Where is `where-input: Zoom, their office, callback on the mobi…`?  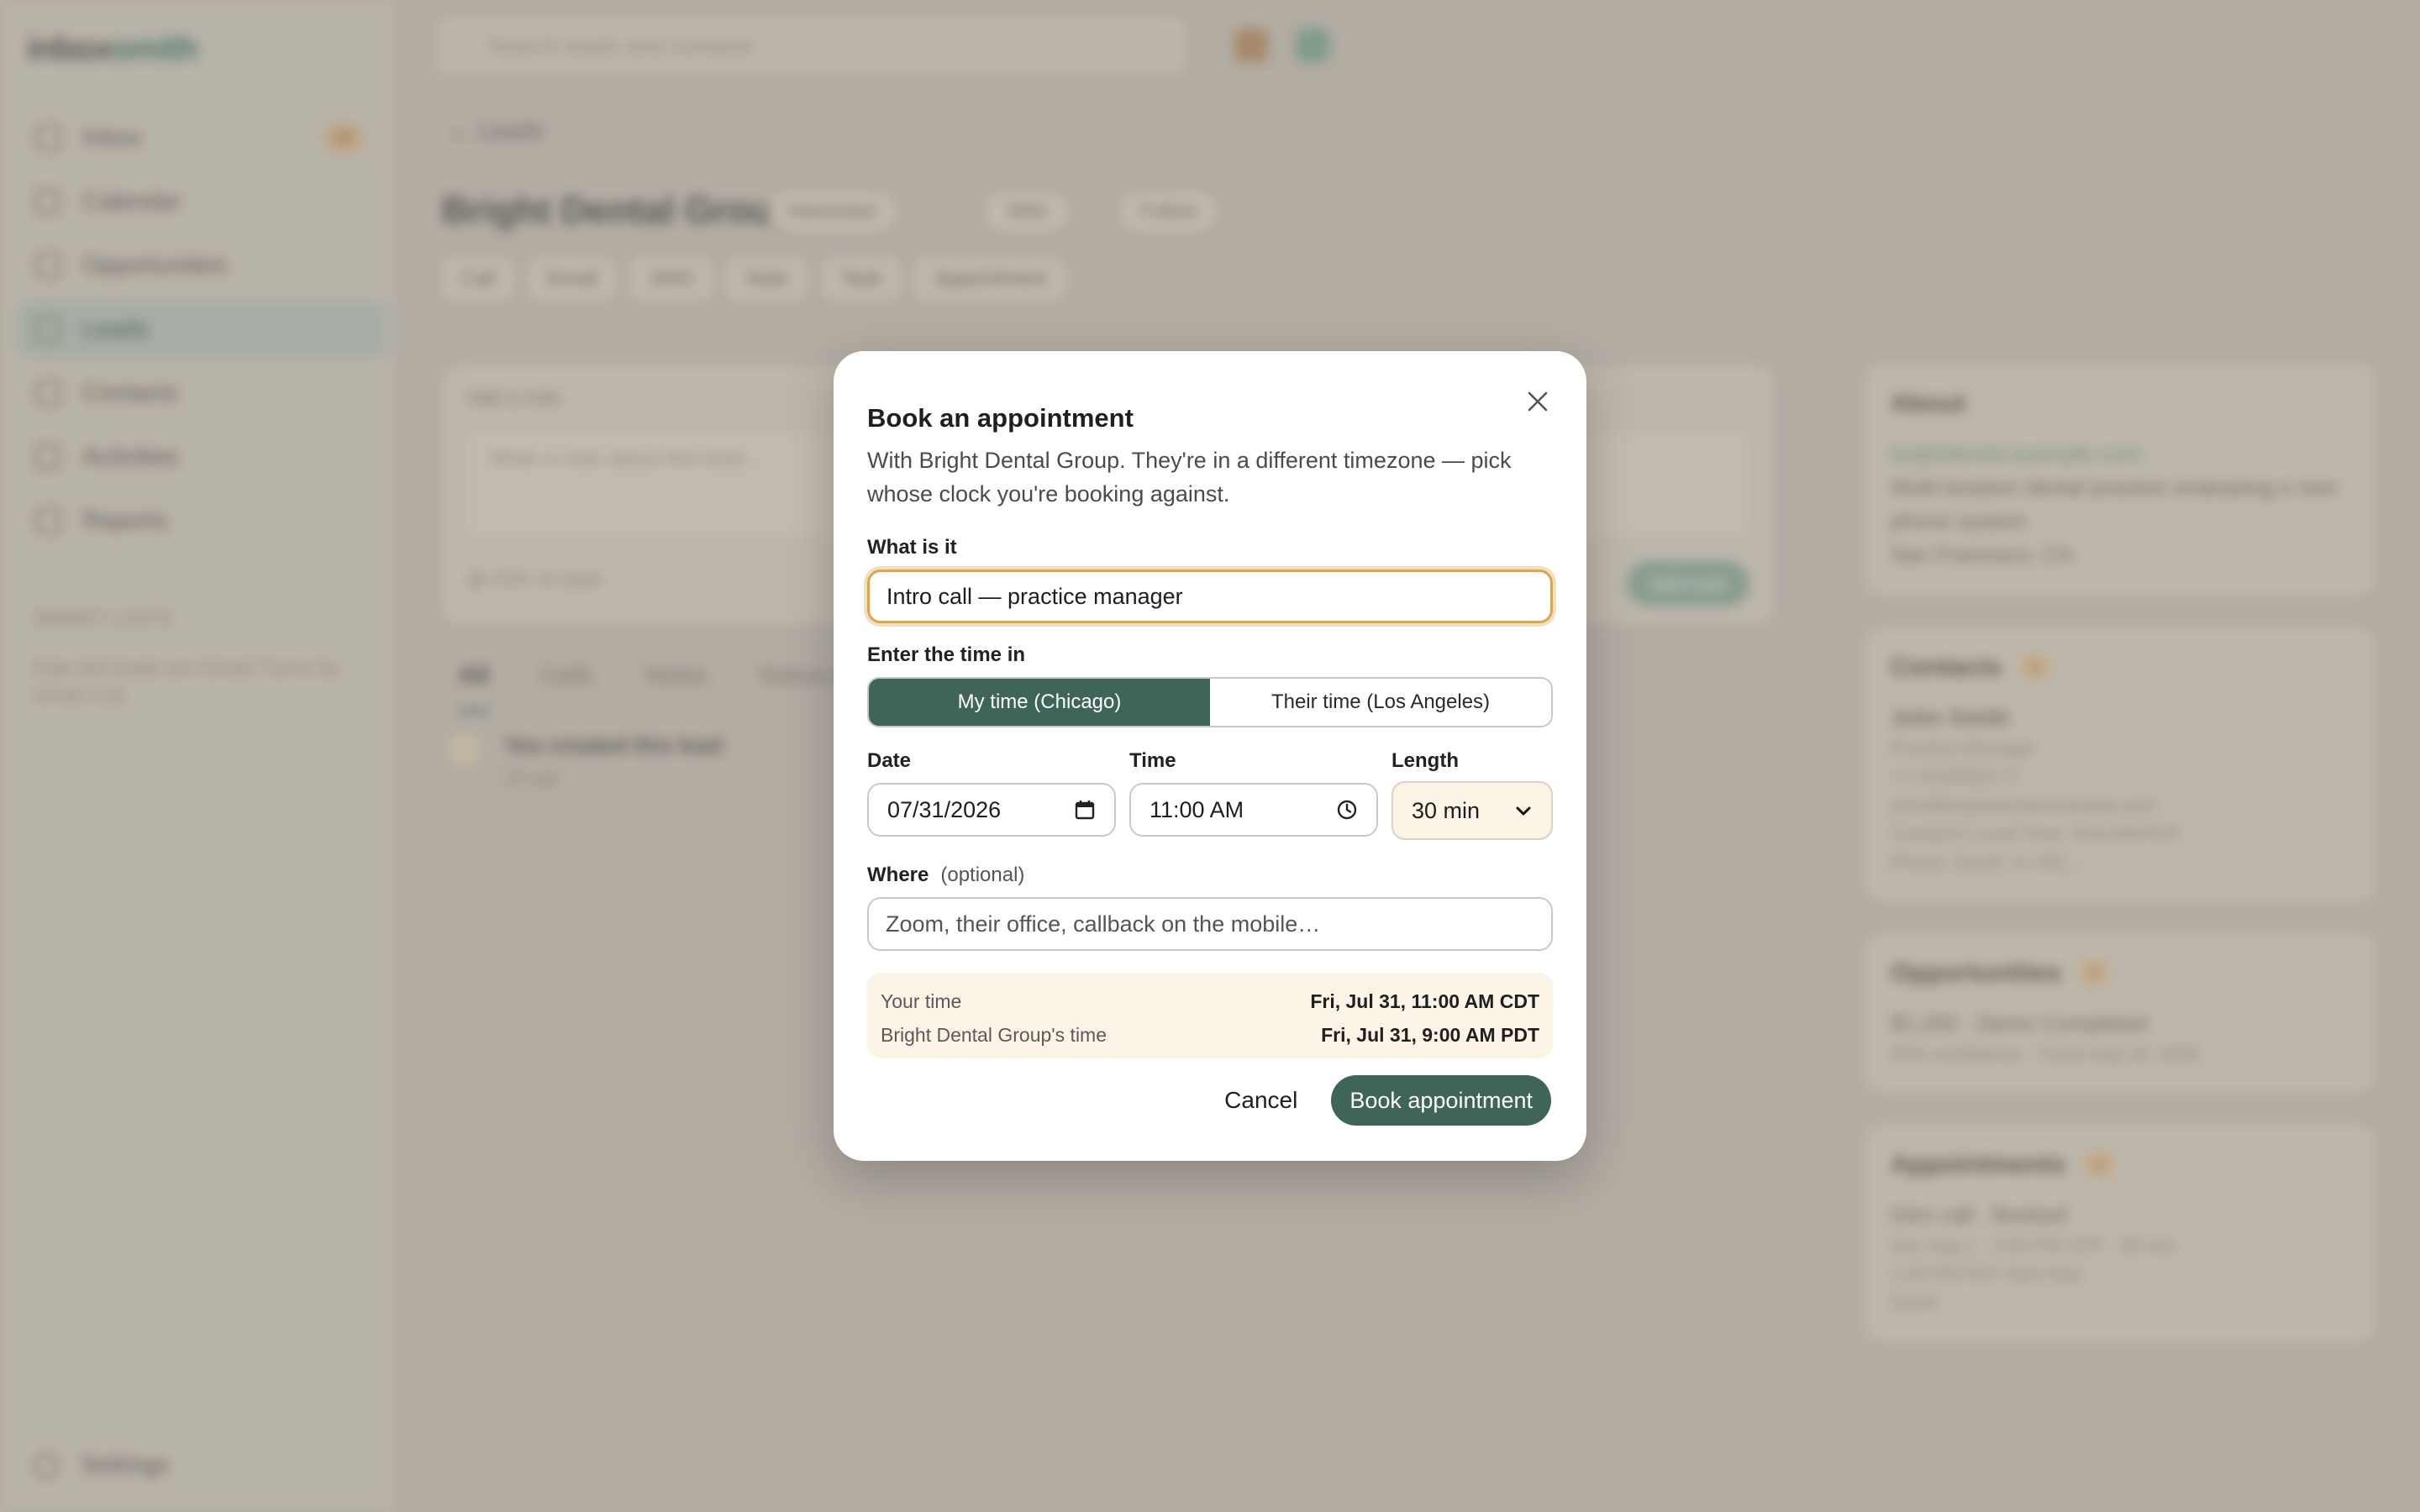 where-input: Zoom, their office, callback on the mobi… is located at coordinates (1210, 924).